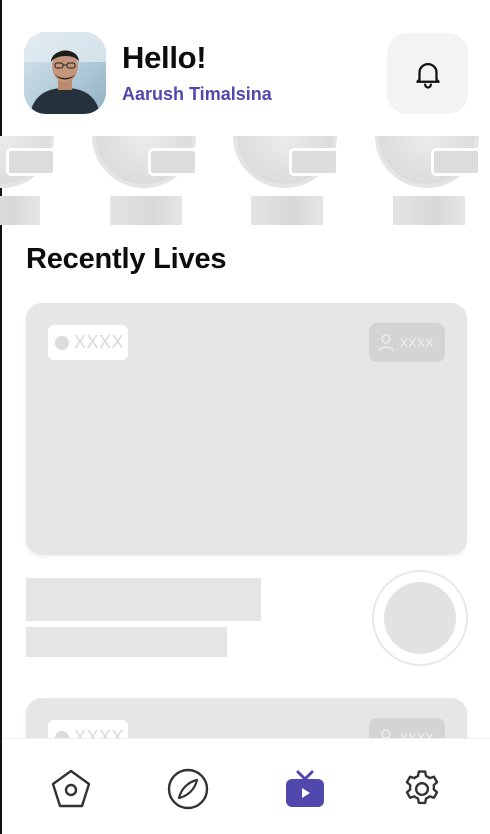  I want to click on host-avatar-placeholder, so click(420, 618).